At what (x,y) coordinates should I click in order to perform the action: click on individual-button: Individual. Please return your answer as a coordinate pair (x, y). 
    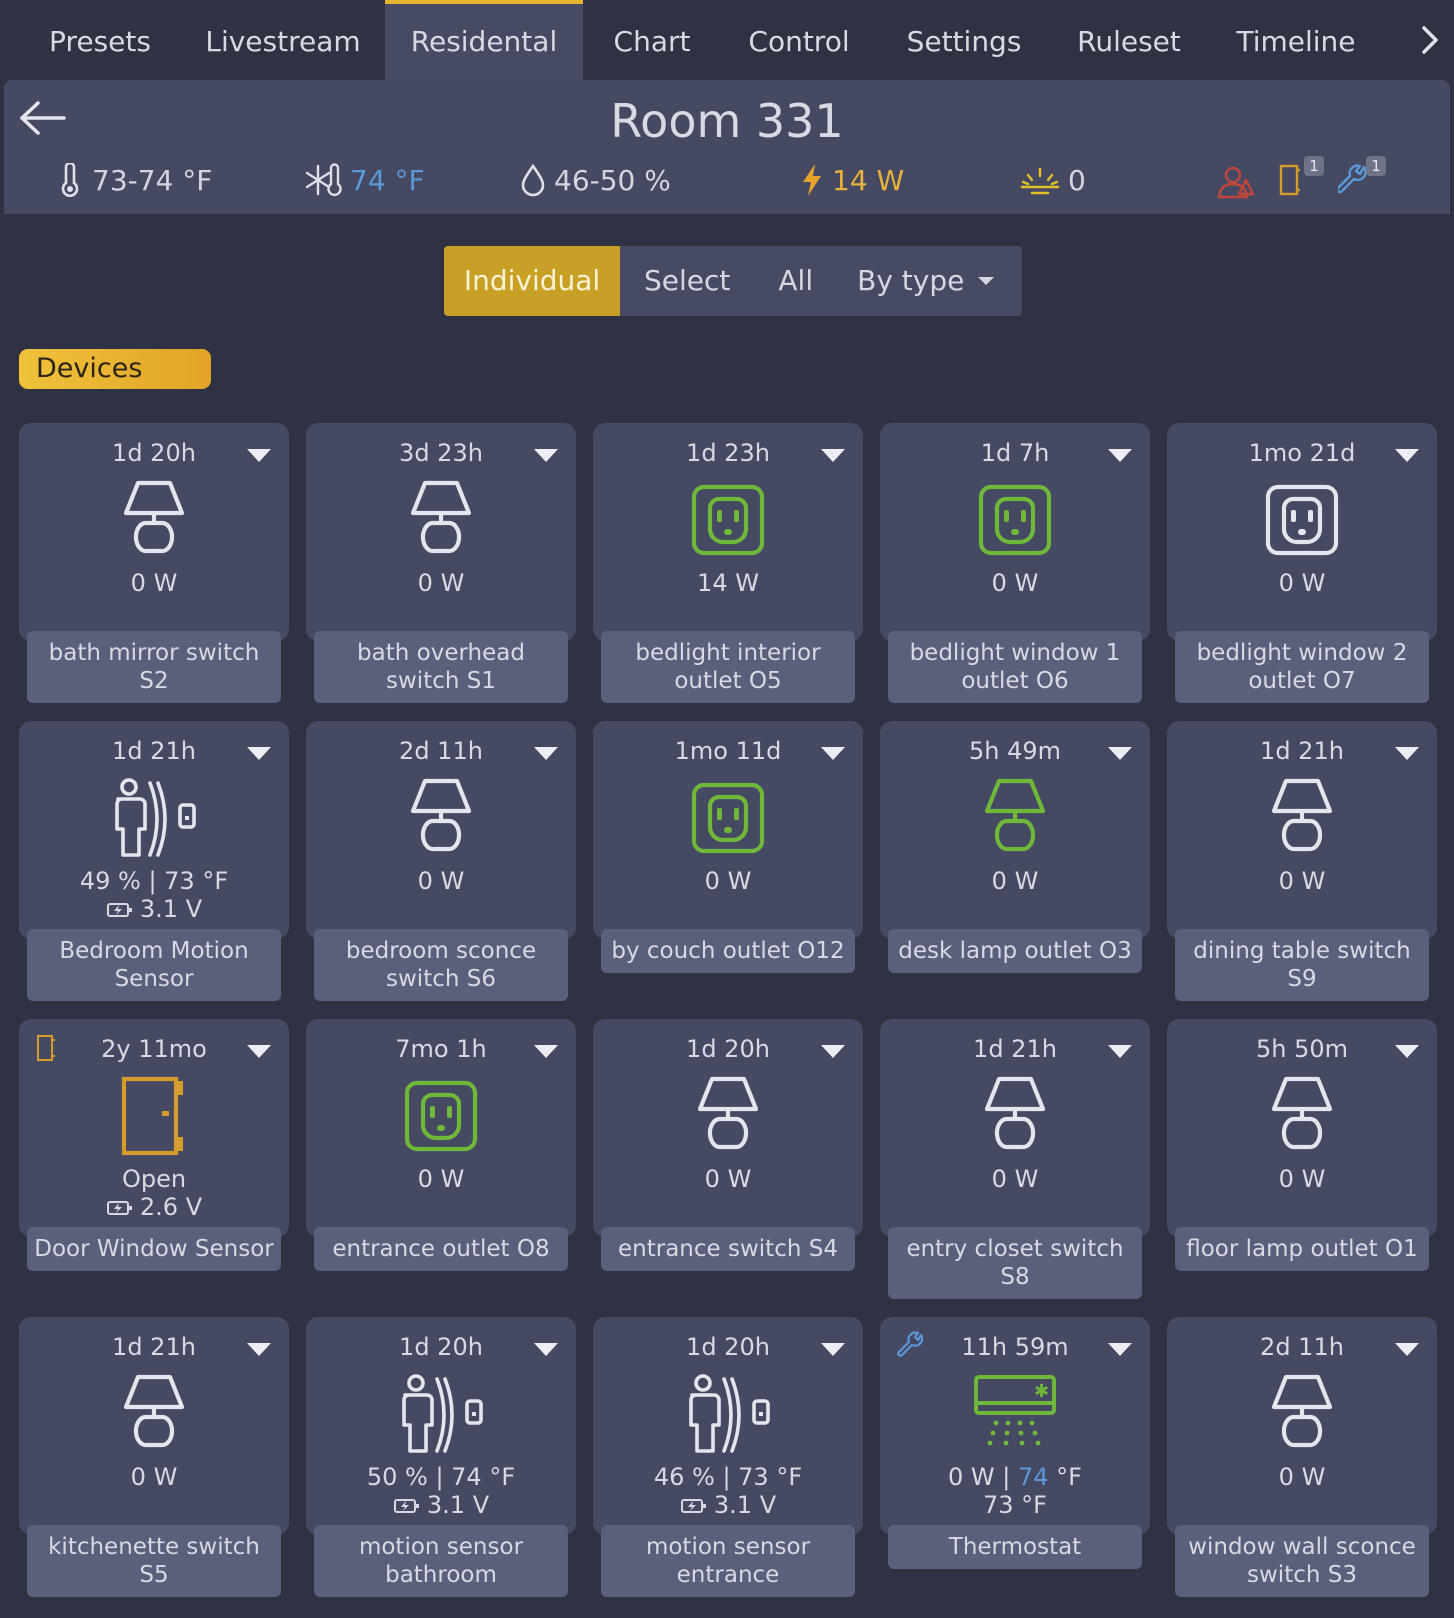
    Looking at the image, I should click on (532, 281).